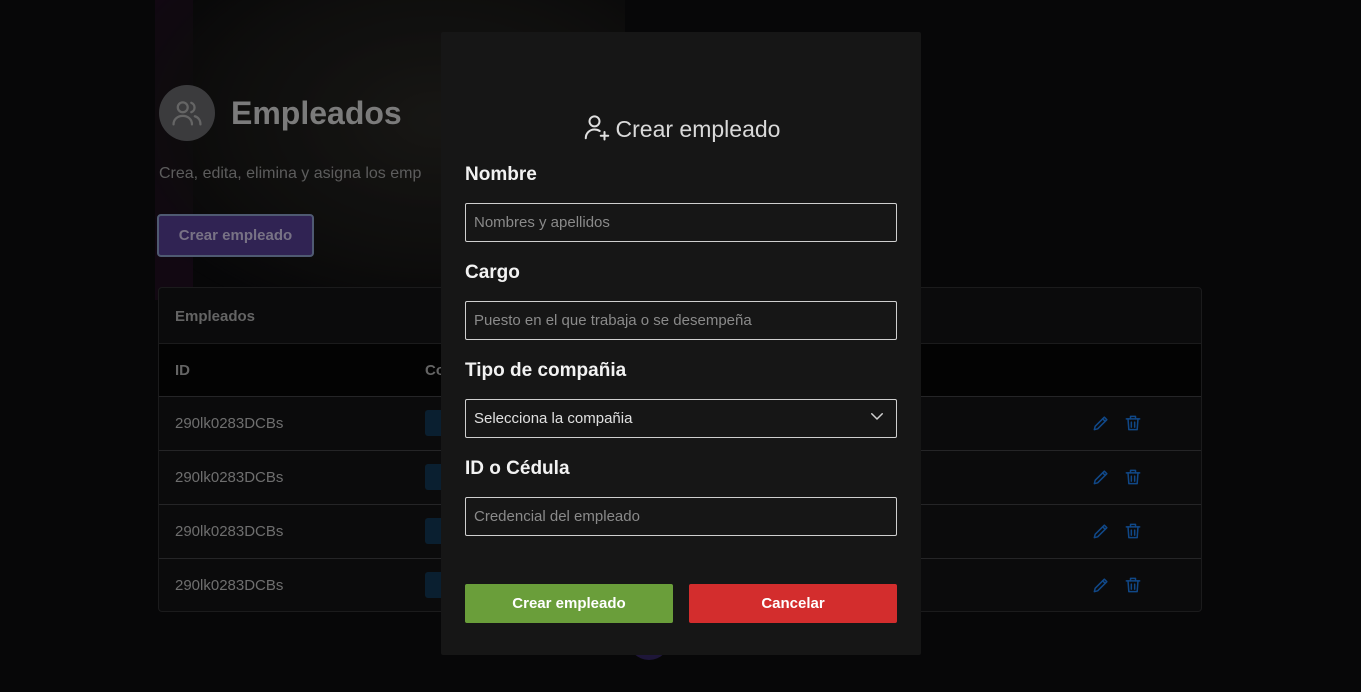 This screenshot has width=1361, height=692. I want to click on chevron-down-icon, so click(878, 418).